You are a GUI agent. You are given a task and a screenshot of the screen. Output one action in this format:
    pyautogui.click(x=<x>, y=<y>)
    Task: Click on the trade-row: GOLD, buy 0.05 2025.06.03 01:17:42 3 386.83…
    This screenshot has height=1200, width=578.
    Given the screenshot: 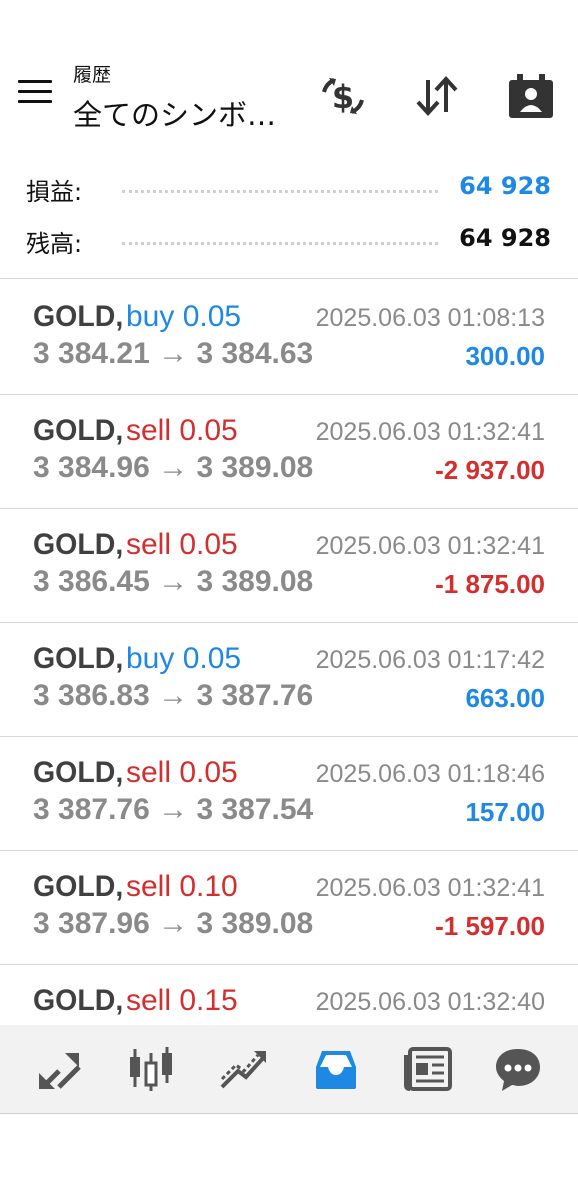 What is the action you would take?
    pyautogui.click(x=289, y=679)
    